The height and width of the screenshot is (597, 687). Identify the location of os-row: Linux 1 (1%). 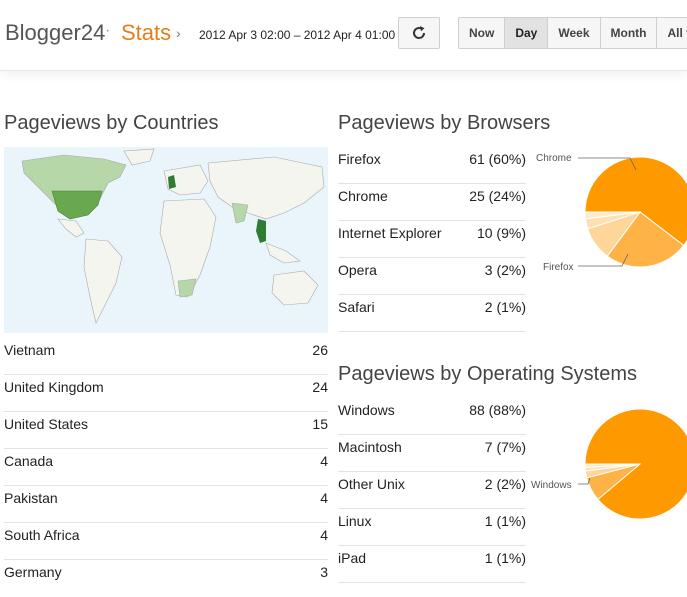
(432, 527).